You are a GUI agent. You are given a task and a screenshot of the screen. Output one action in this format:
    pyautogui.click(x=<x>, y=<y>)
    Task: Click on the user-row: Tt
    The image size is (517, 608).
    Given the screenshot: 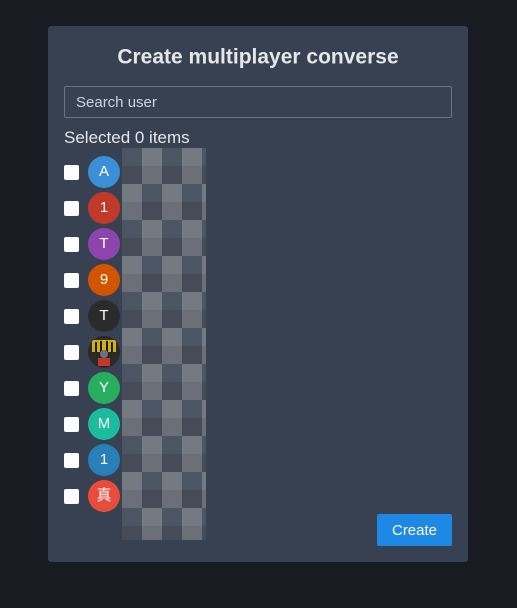 What is the action you would take?
    pyautogui.click(x=214, y=316)
    